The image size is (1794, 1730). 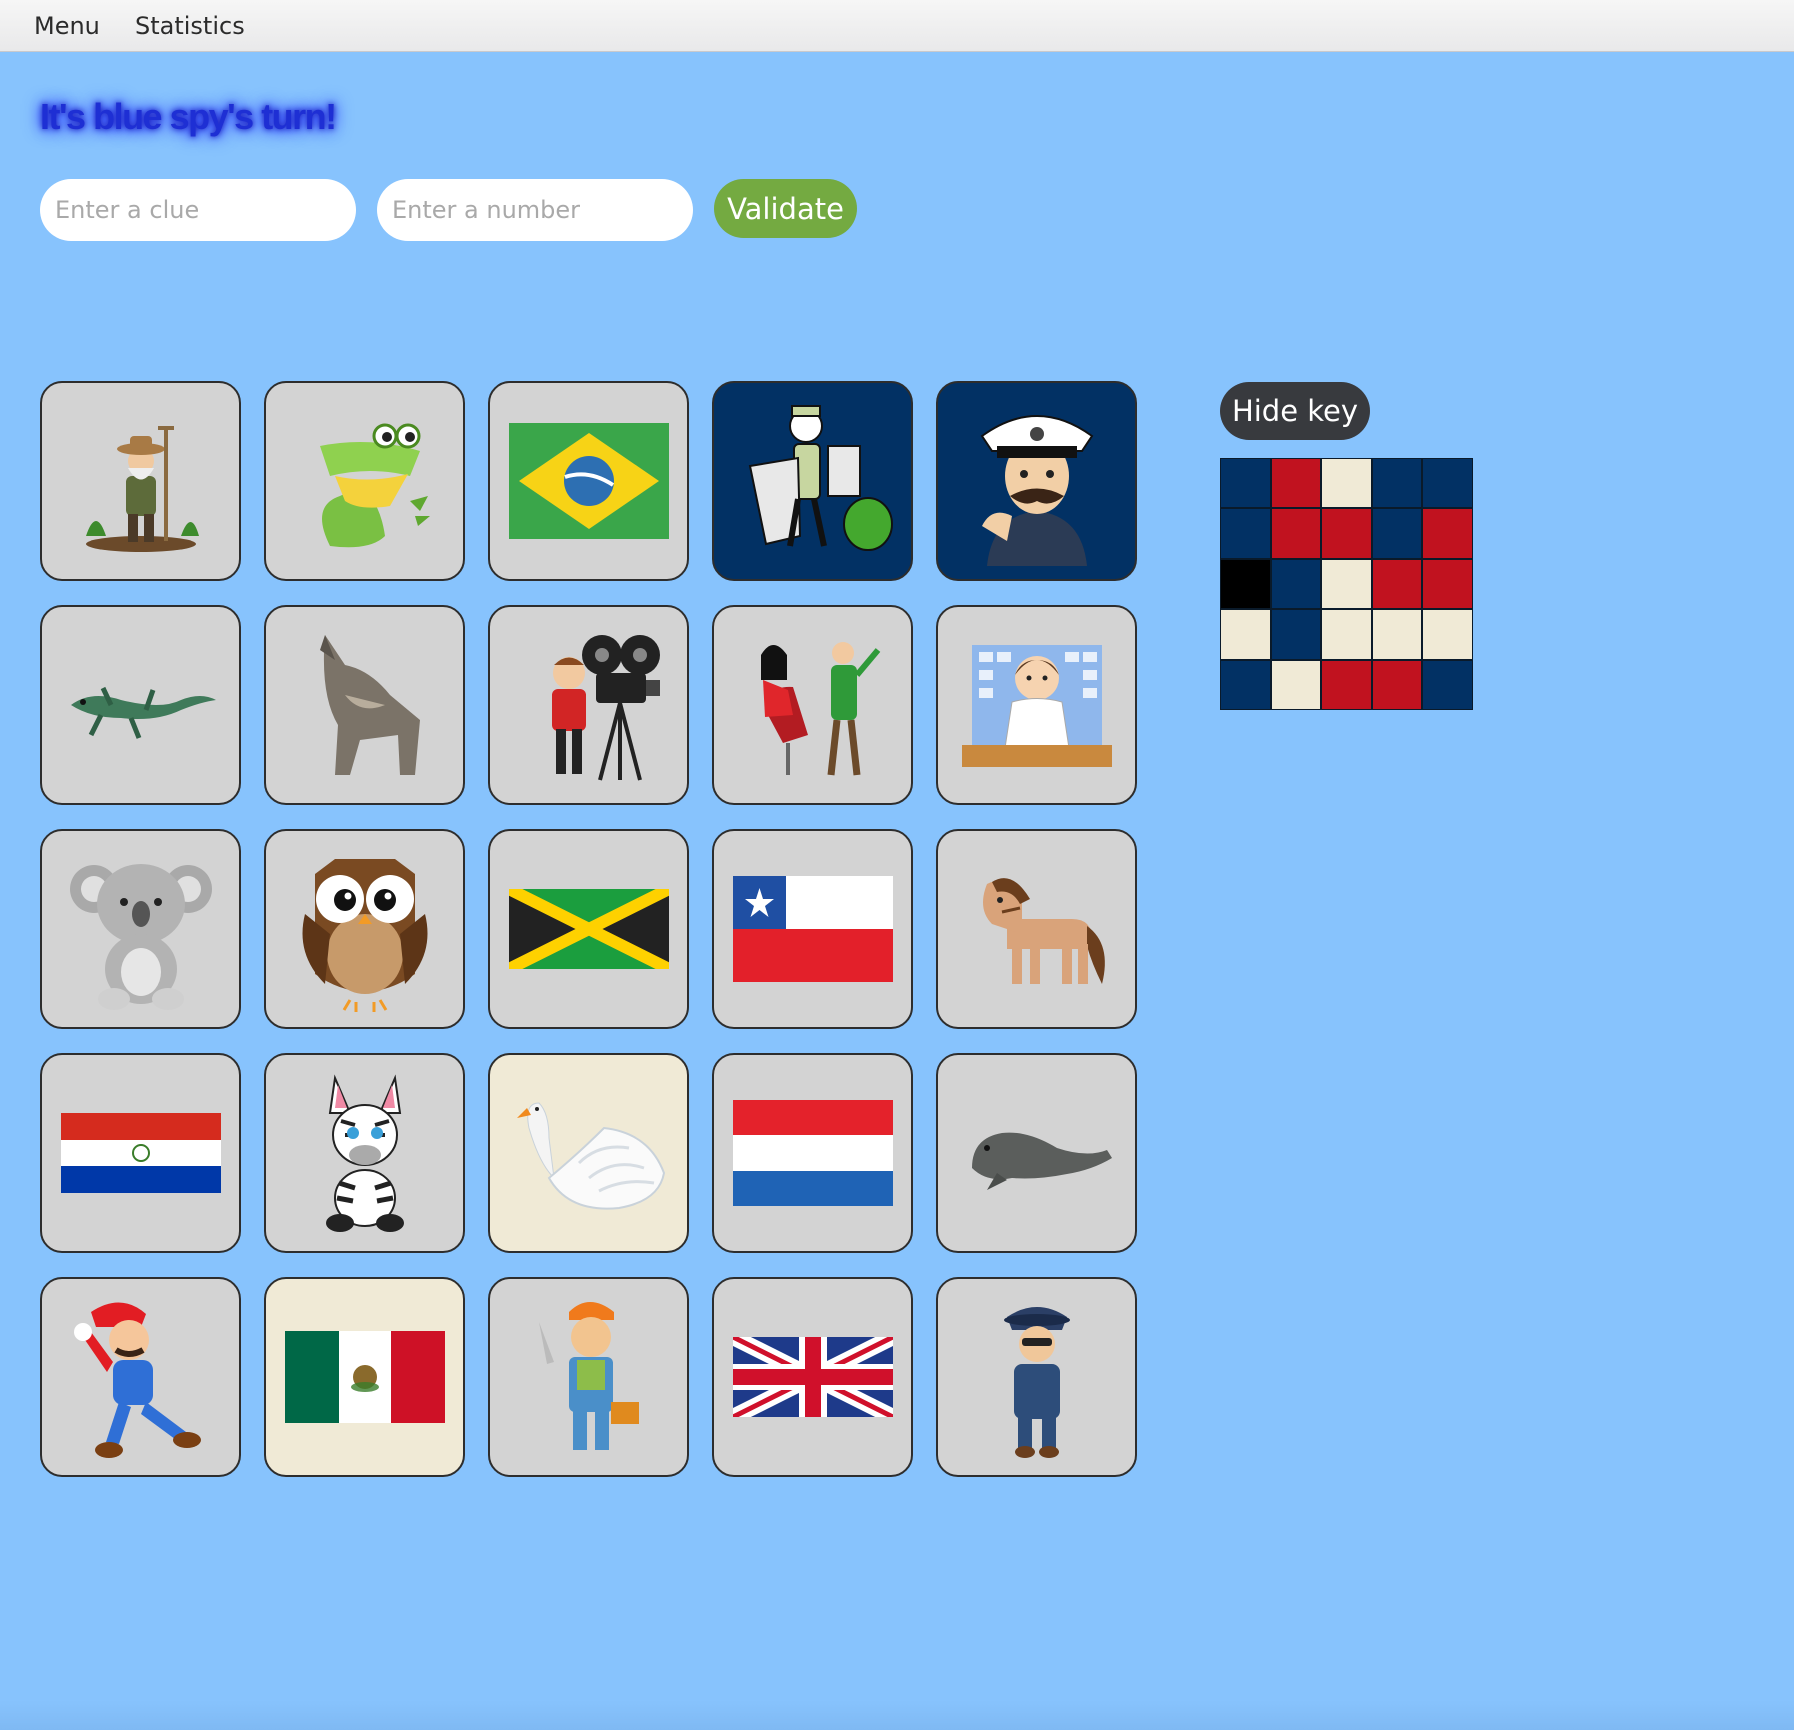 I want to click on netherlands-flag-card, so click(x=812, y=1153).